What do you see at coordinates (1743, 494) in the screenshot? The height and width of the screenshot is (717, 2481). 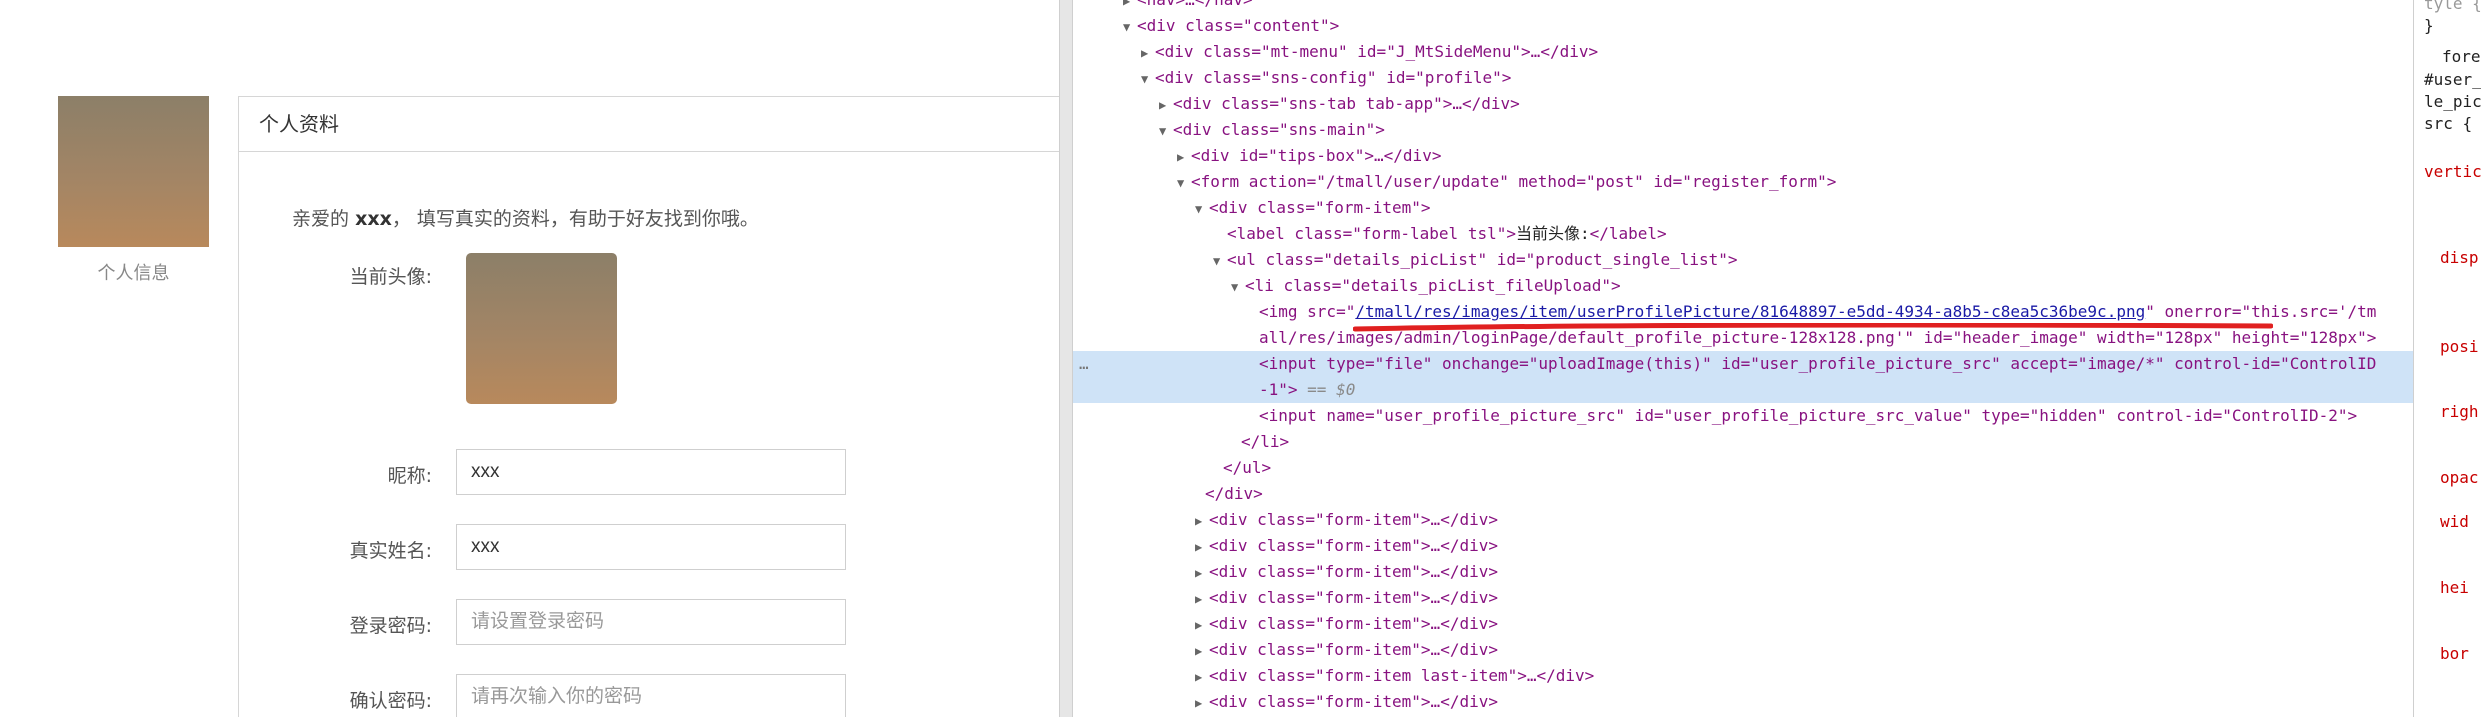 I see `tree-node-div-close: </div>` at bounding box center [1743, 494].